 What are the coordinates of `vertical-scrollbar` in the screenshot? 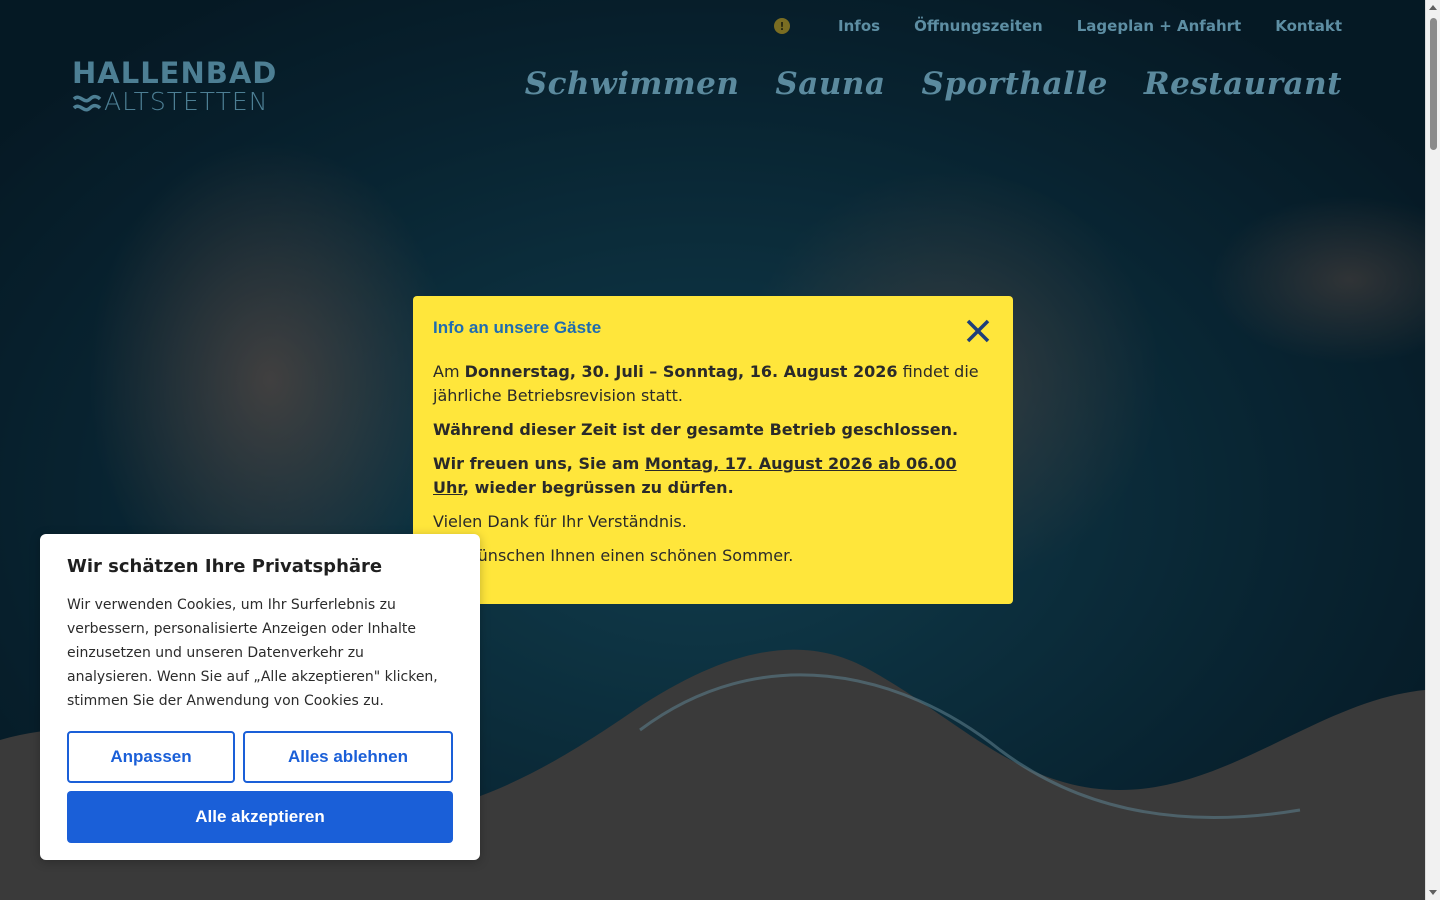 It's located at (1432, 450).